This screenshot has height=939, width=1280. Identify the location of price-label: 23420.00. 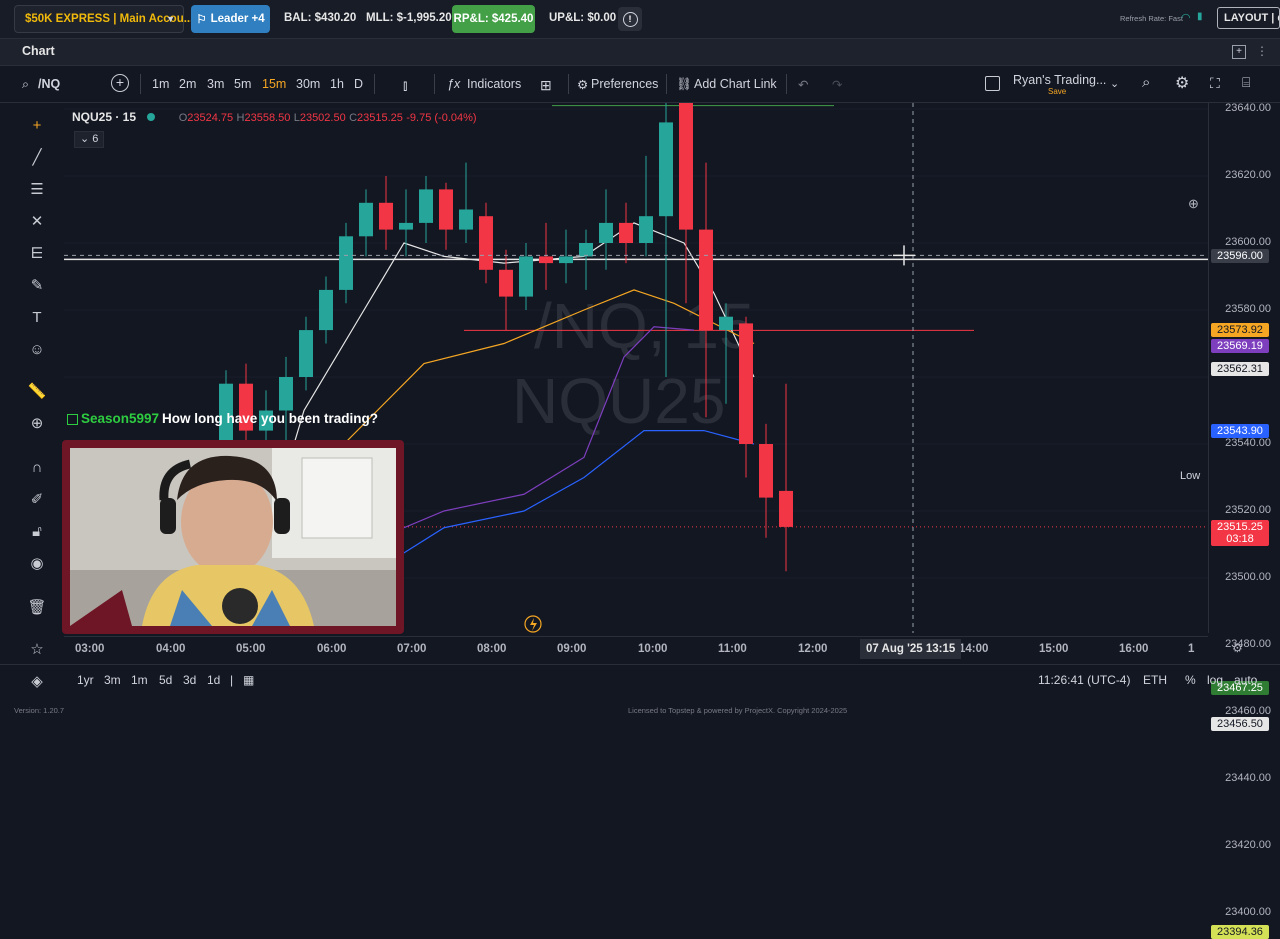
(1248, 845).